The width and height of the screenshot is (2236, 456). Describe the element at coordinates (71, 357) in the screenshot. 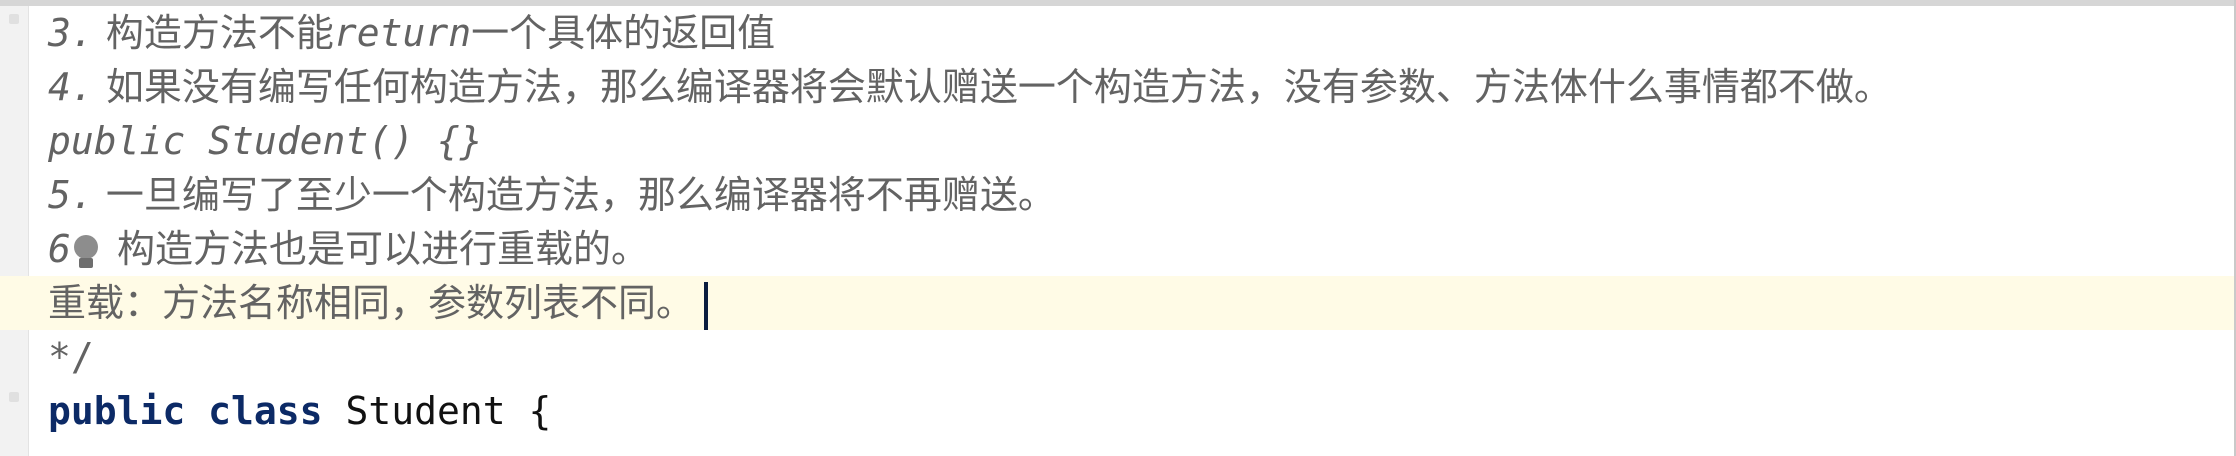

I see `comment-close: */` at that location.